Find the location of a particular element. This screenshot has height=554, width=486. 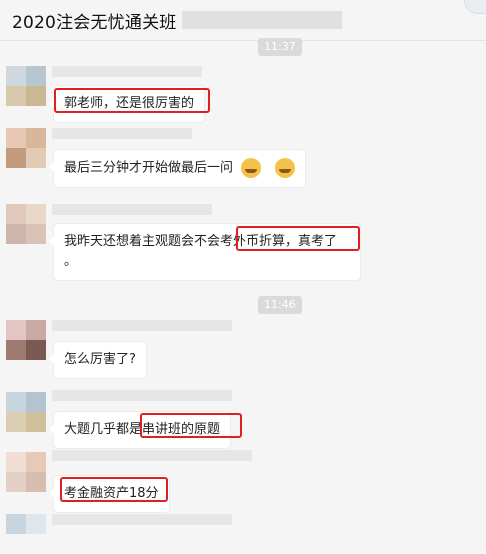

more-icon is located at coordinates (475, 7).